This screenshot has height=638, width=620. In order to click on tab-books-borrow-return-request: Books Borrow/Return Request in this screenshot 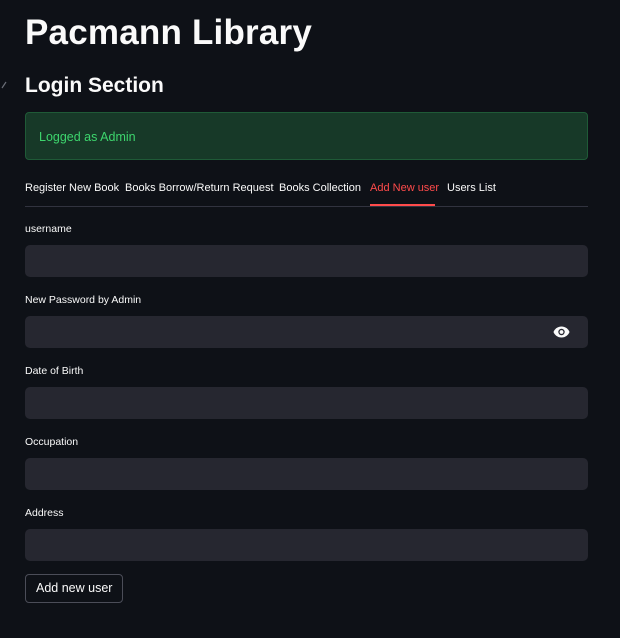, I will do `click(199, 188)`.